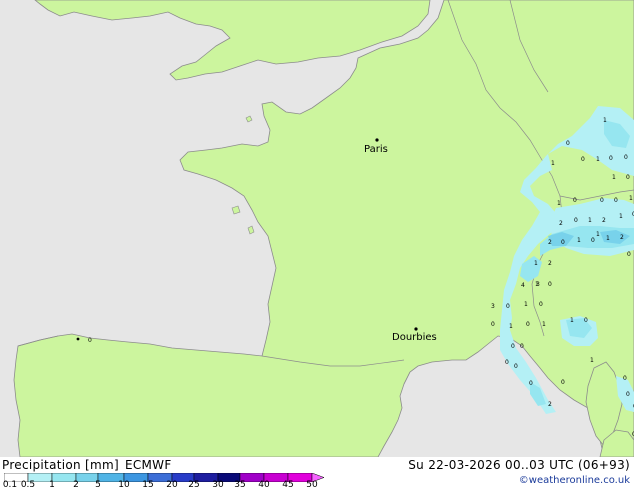  Describe the element at coordinates (60, 465) in the screenshot. I see `legend-title-text: Precipitation [mm]` at that location.